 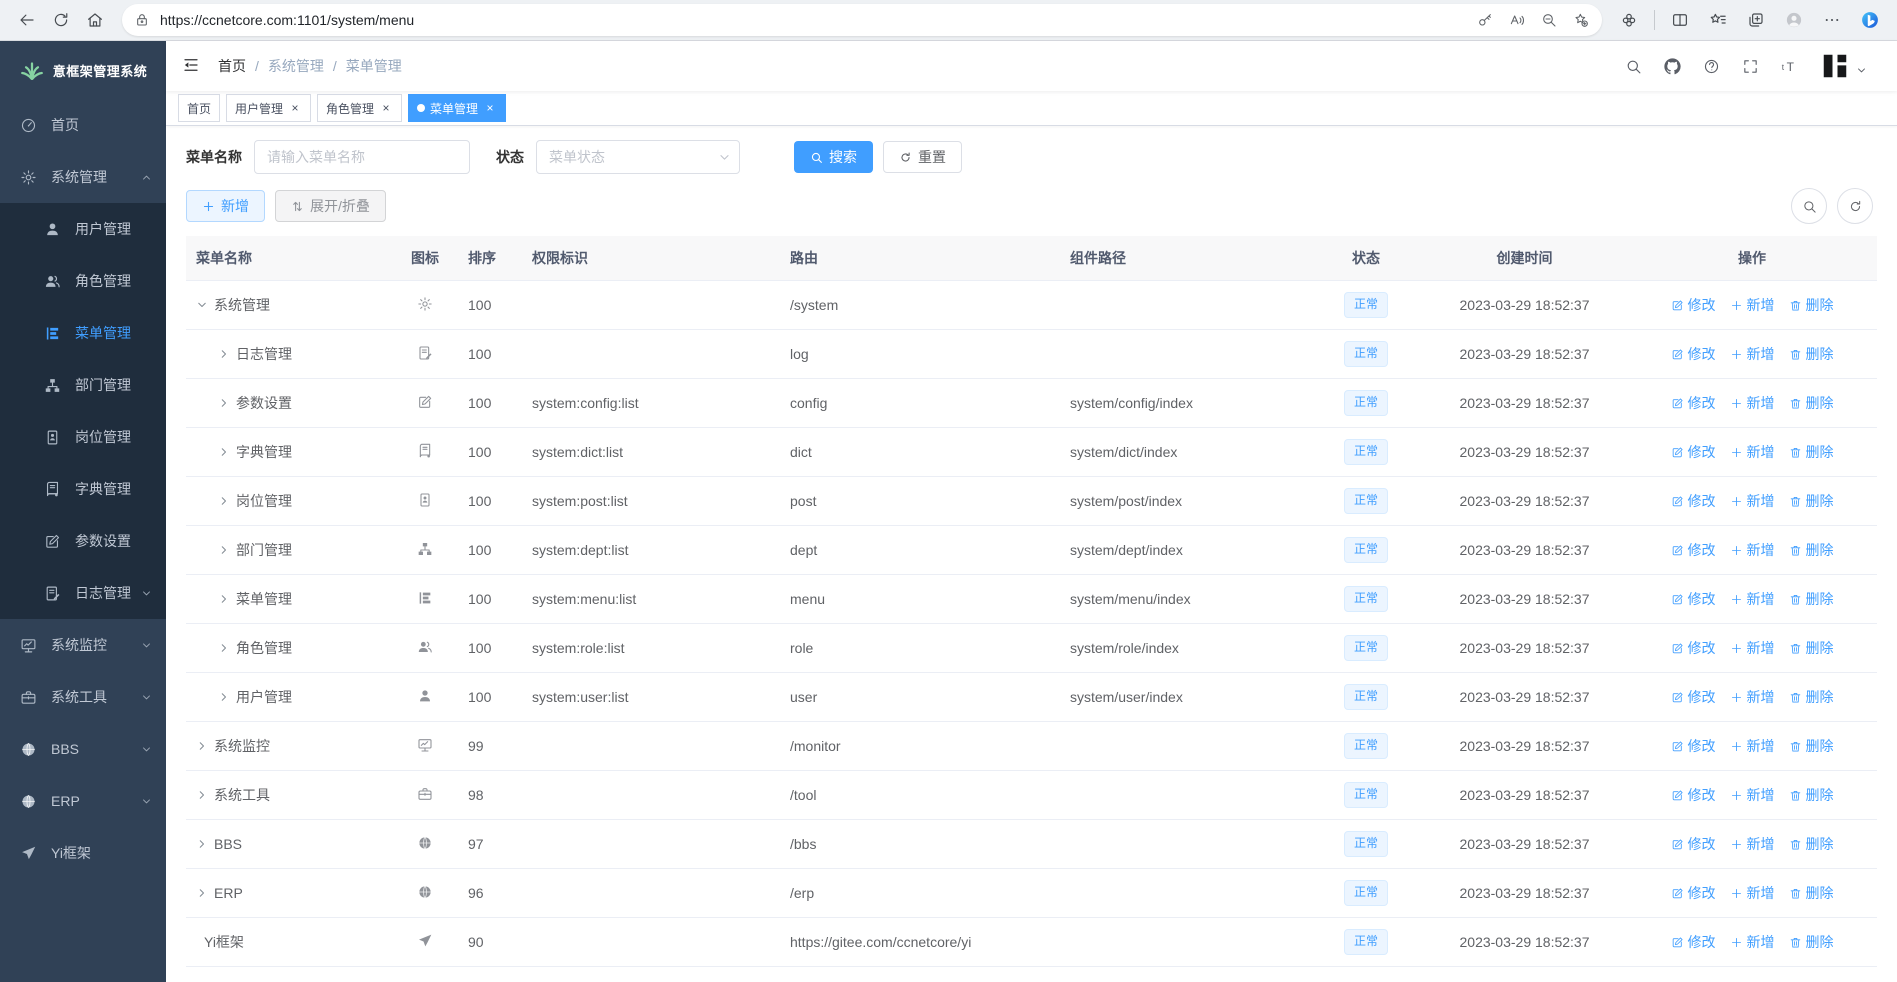 What do you see at coordinates (83, 229) in the screenshot?
I see `sidebar-item-user: 用户管理` at bounding box center [83, 229].